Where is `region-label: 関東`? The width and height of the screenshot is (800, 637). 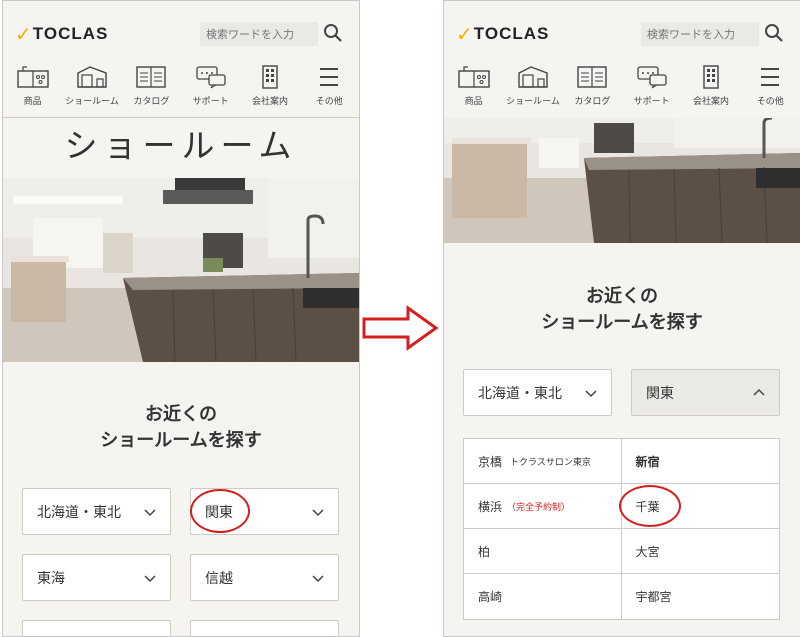
region-label: 関東 is located at coordinates (660, 393).